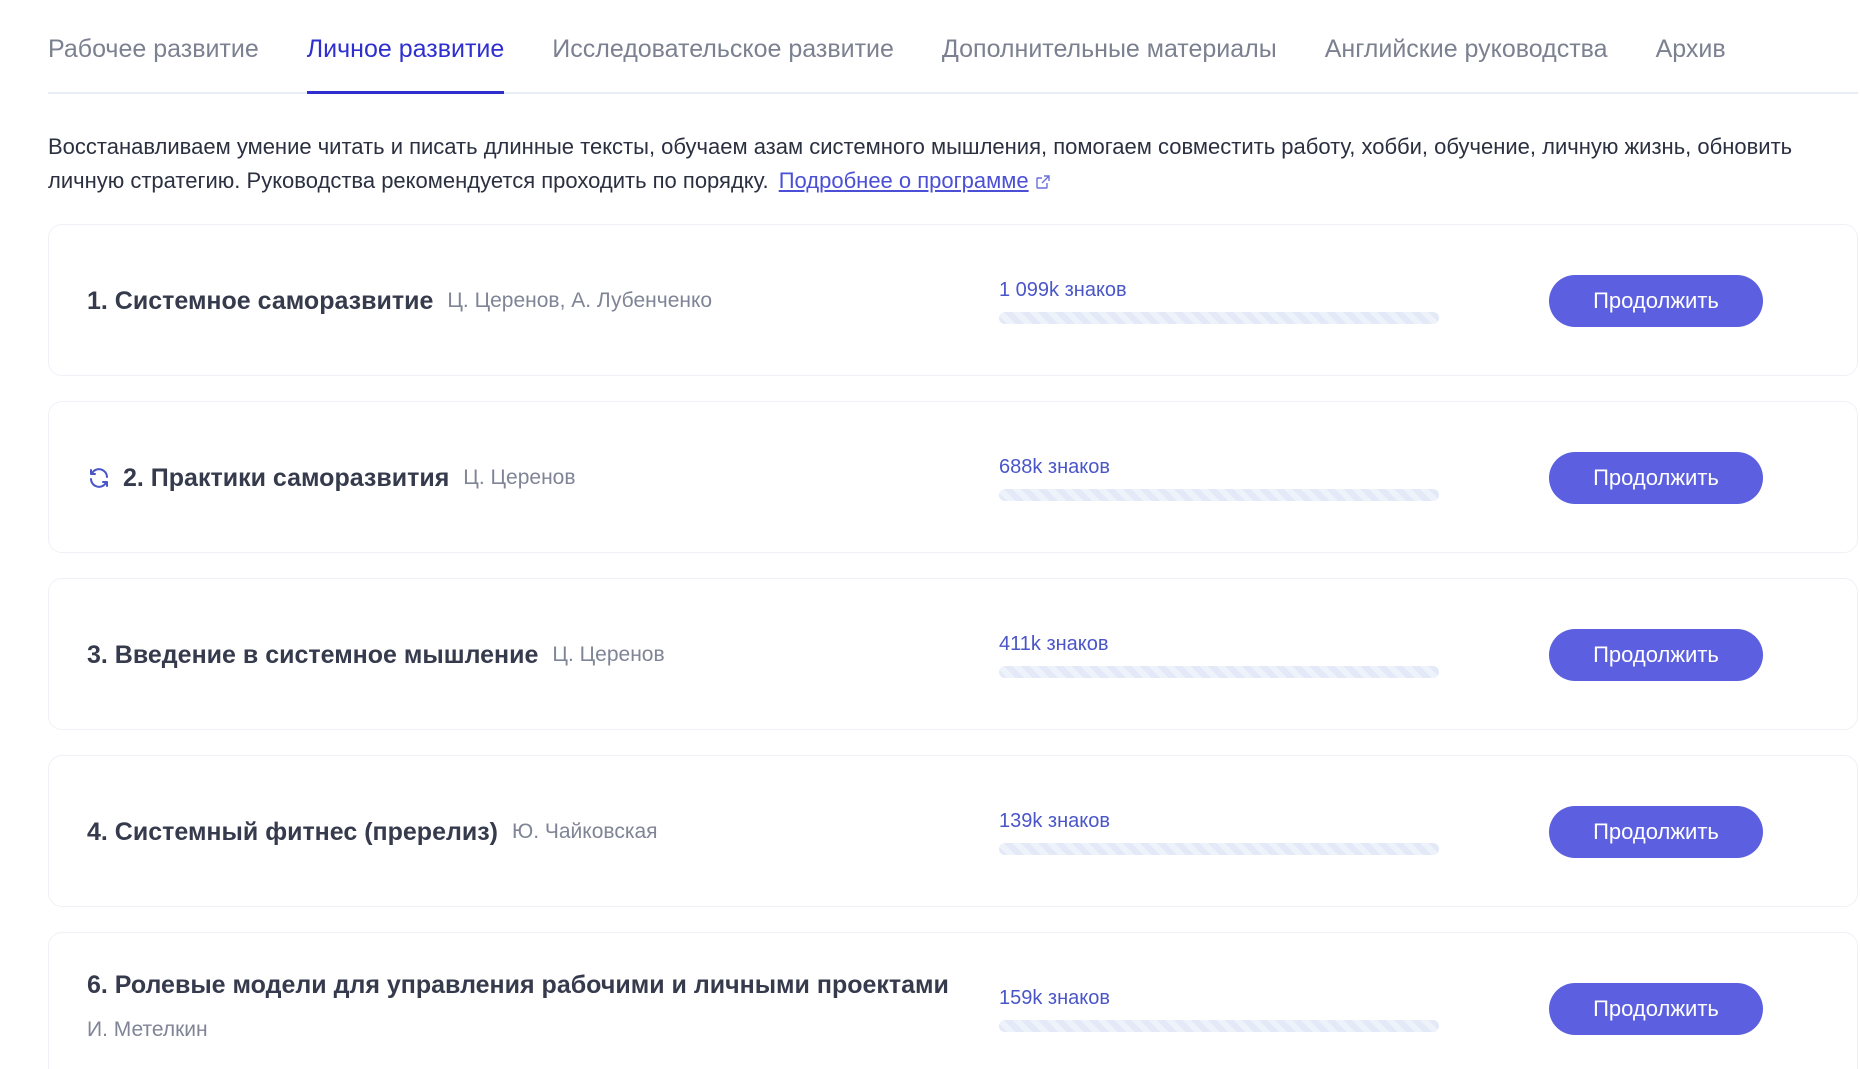 This screenshot has height=1069, width=1860. Describe the element at coordinates (1043, 183) in the screenshot. I see `external-link-icon` at that location.